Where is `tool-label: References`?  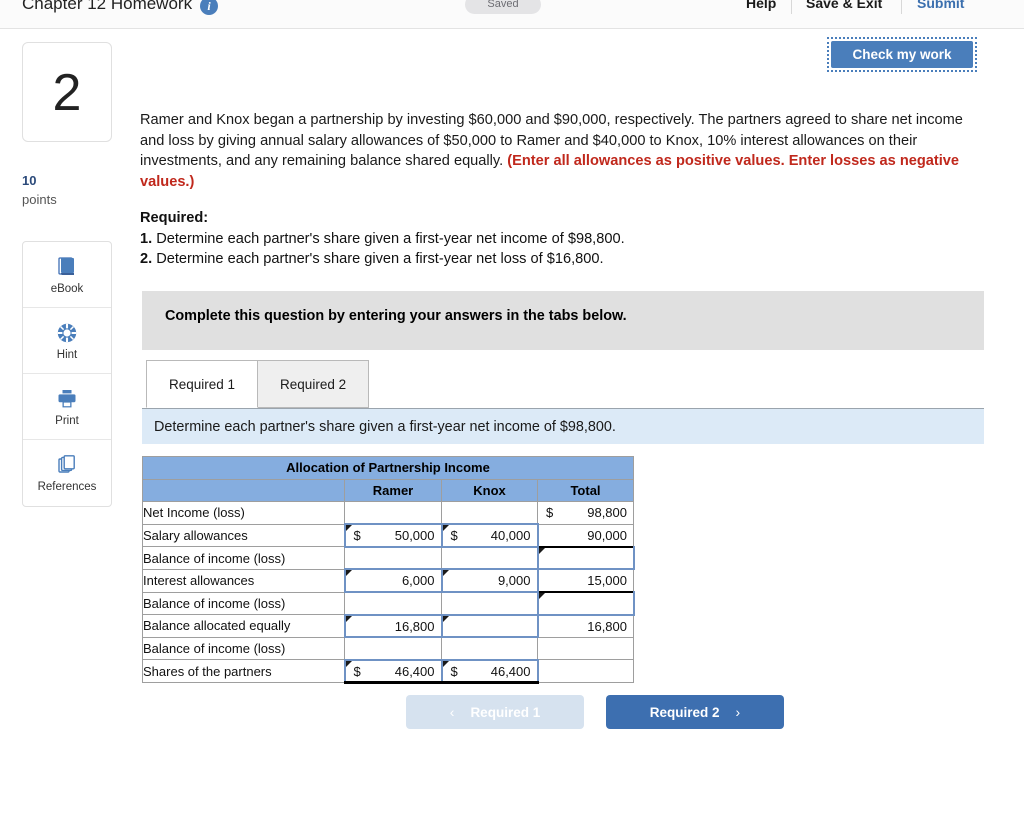 tool-label: References is located at coordinates (67, 487).